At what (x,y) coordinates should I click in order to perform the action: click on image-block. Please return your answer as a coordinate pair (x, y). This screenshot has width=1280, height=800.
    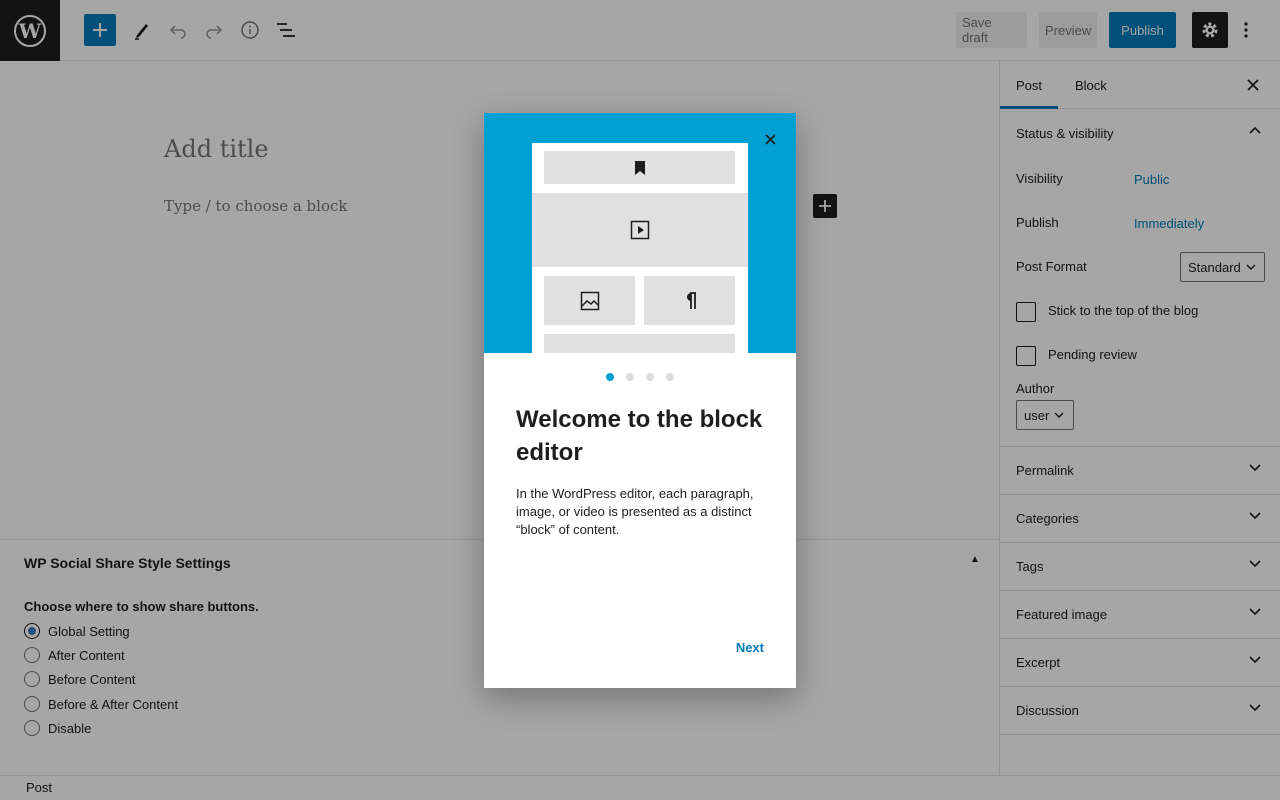
    Looking at the image, I should click on (589, 300).